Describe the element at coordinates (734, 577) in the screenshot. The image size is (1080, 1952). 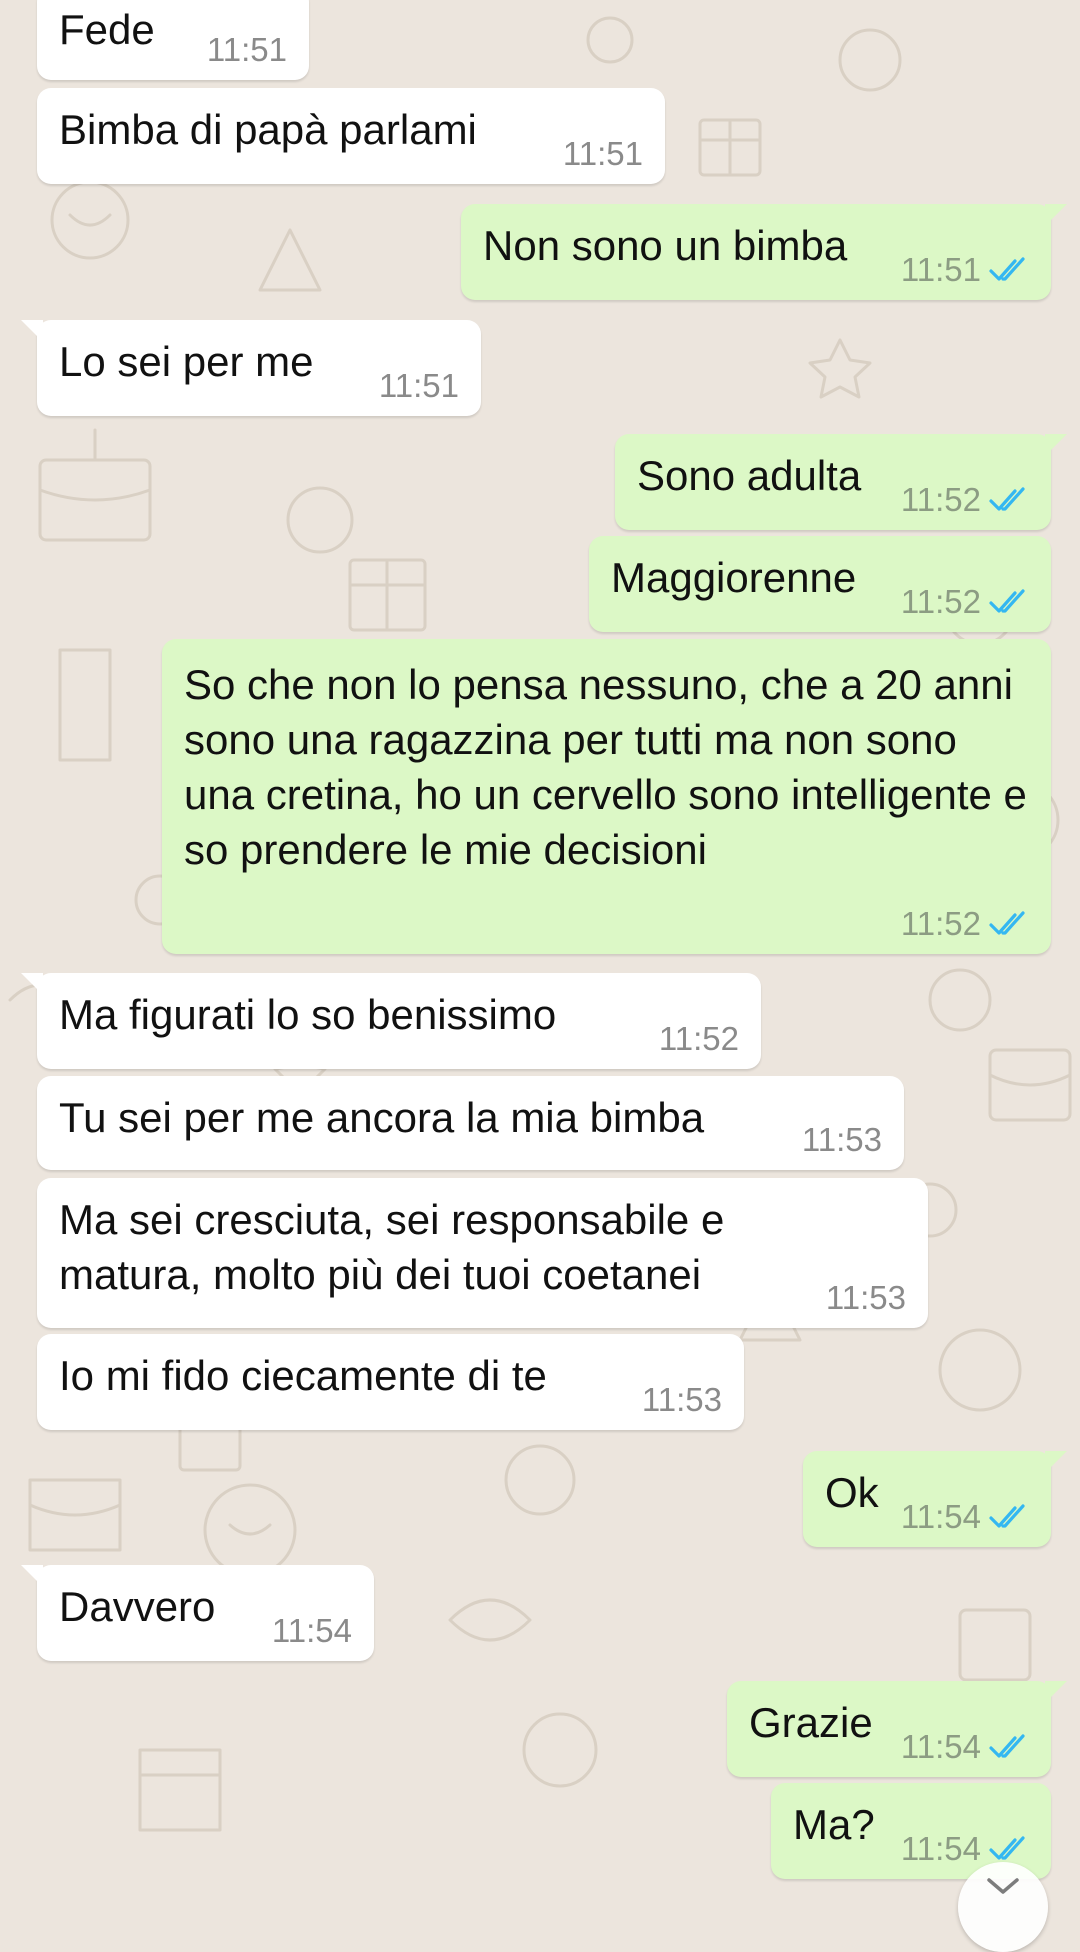
I see `message-text: Maggiorenne` at that location.